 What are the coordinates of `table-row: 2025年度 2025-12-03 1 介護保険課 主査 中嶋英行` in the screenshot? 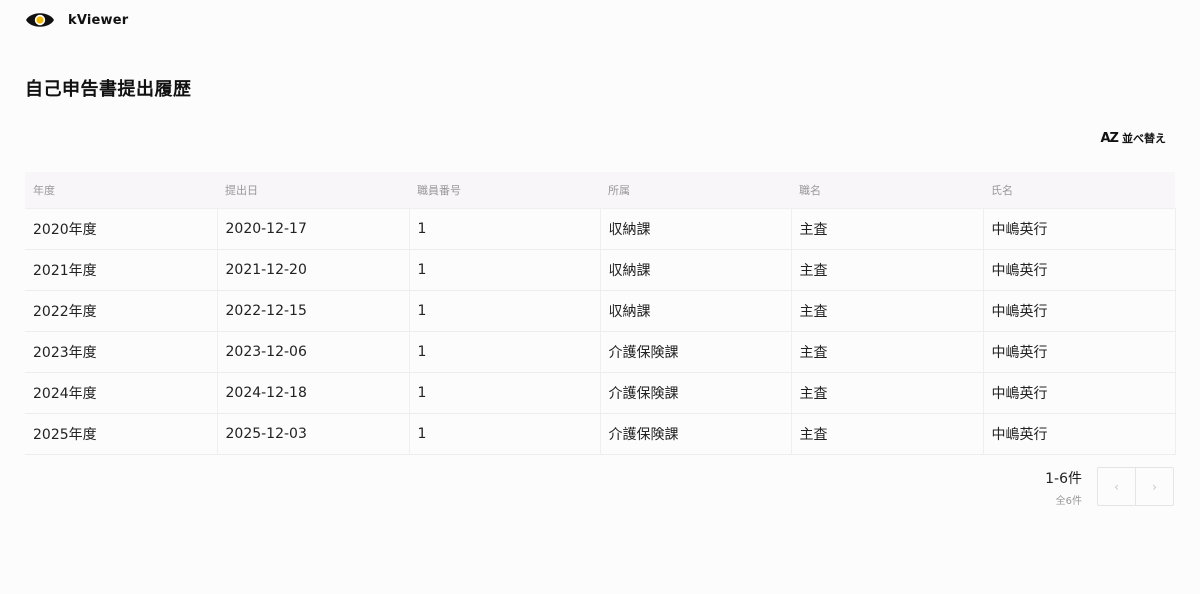 It's located at (600, 434).